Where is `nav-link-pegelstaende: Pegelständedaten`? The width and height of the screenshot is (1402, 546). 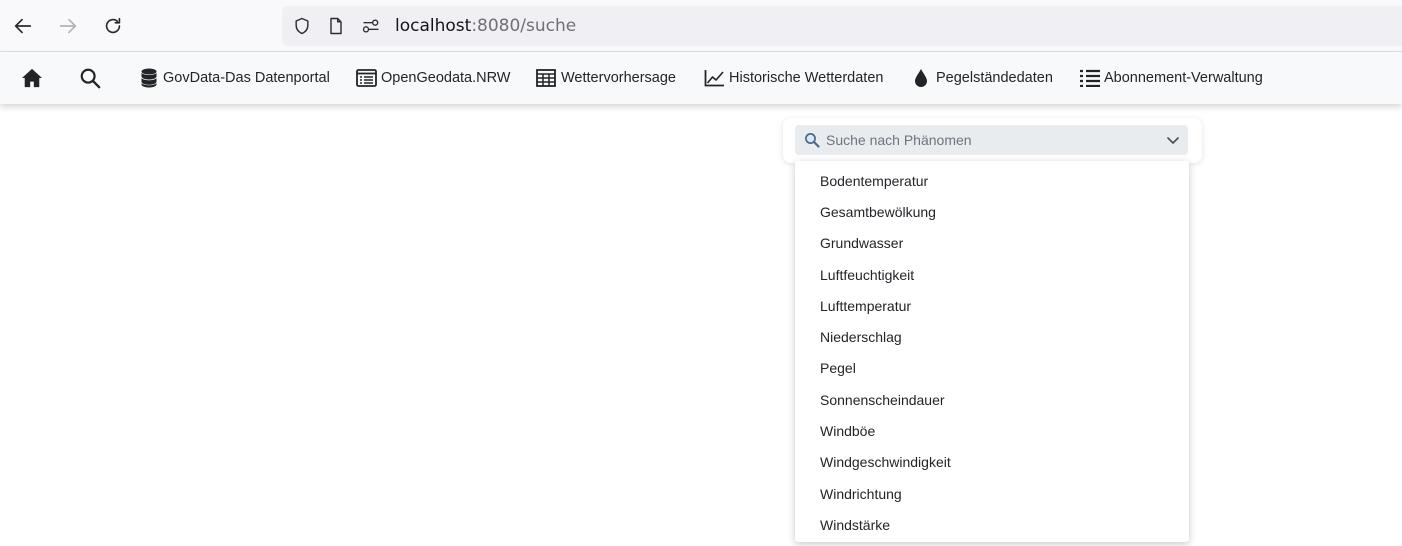
nav-link-pegelstaende: Pegelständedaten is located at coordinates (982, 78).